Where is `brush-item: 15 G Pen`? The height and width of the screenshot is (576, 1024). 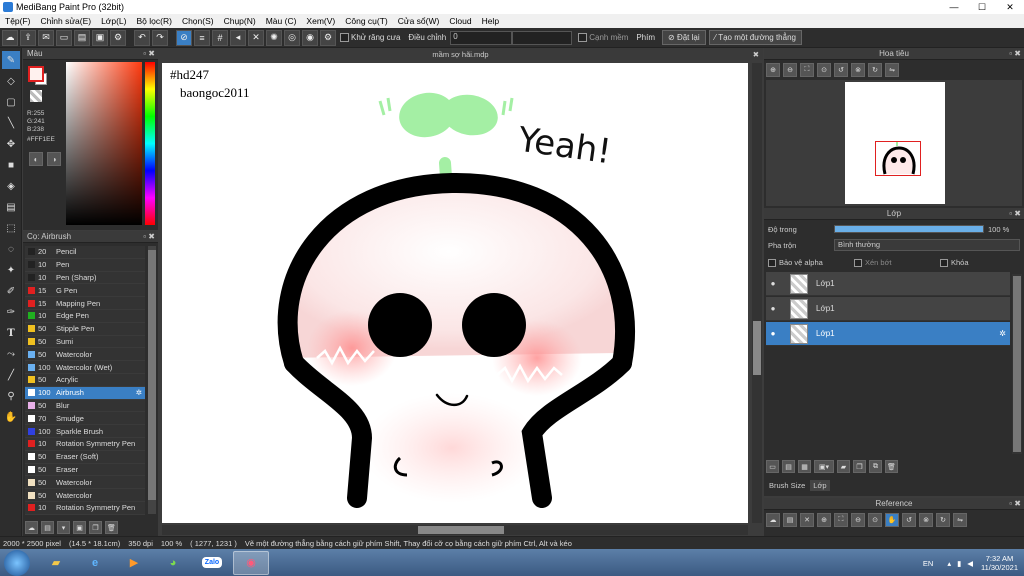
brush-item: 15 G Pen is located at coordinates (85, 291).